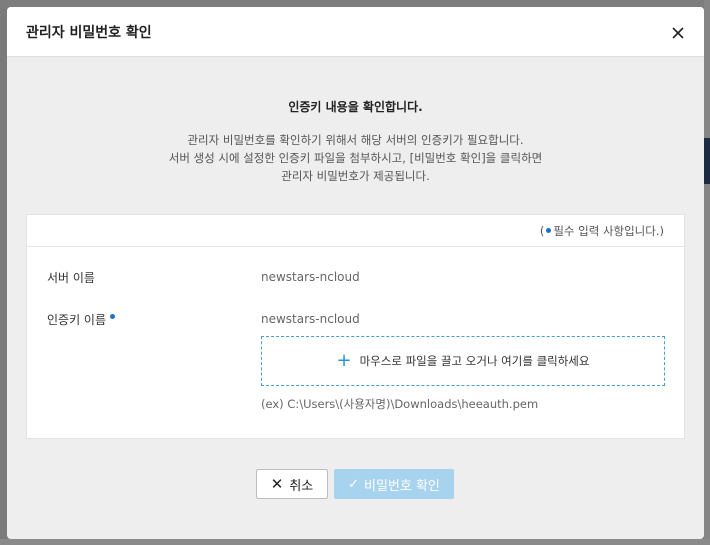 This screenshot has width=710, height=545. What do you see at coordinates (344, 360) in the screenshot?
I see `plus-icon: +` at bounding box center [344, 360].